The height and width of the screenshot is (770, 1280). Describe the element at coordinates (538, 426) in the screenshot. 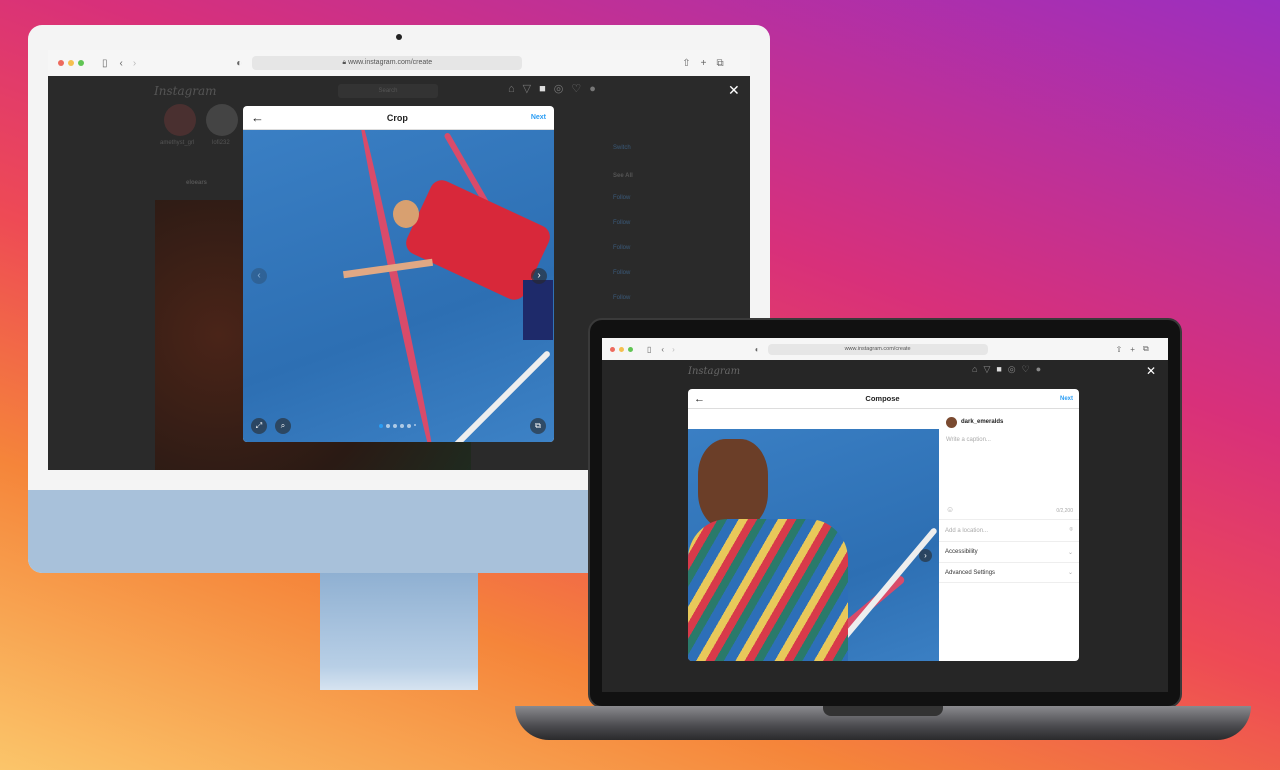

I see `multiple-photos-icon: ⧉` at that location.